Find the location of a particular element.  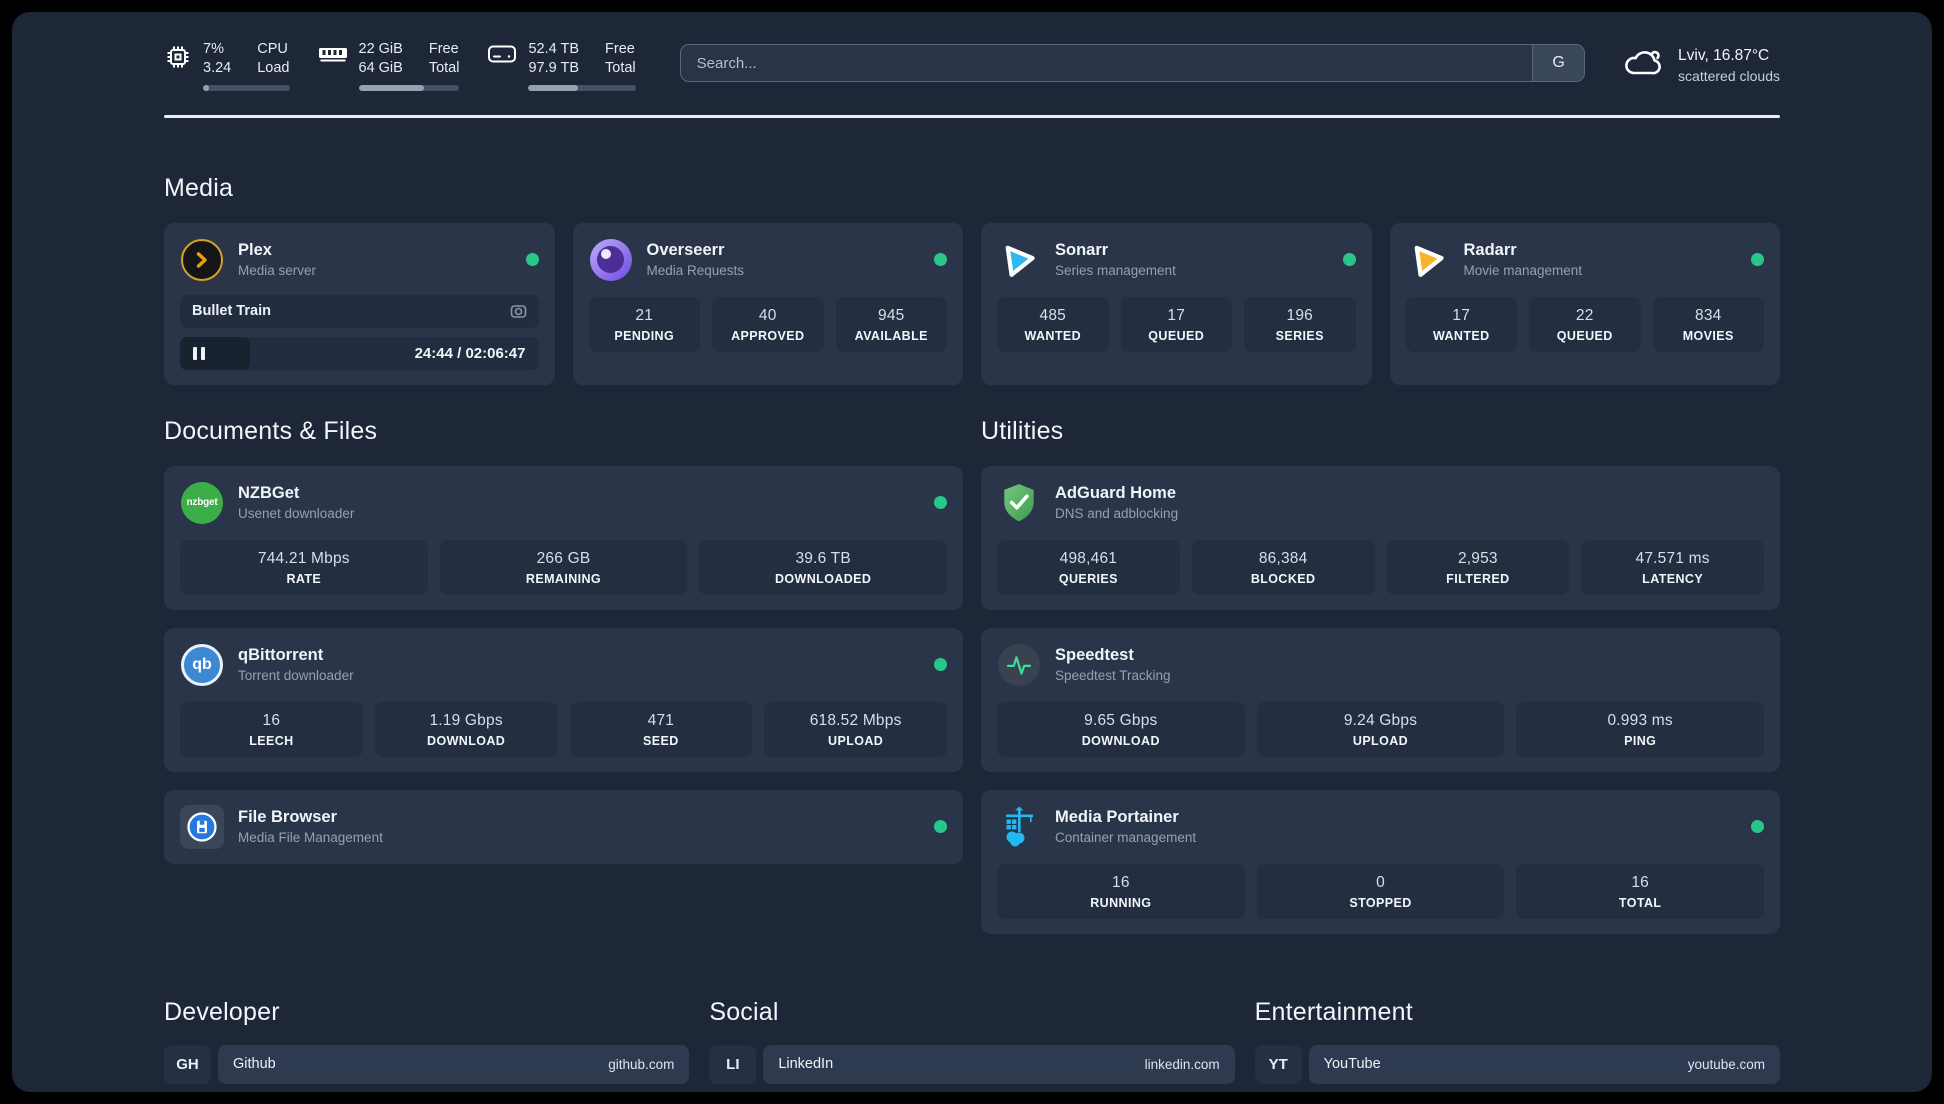

stat-box-latency: 47.571 ms LATENCY is located at coordinates (1672, 567).